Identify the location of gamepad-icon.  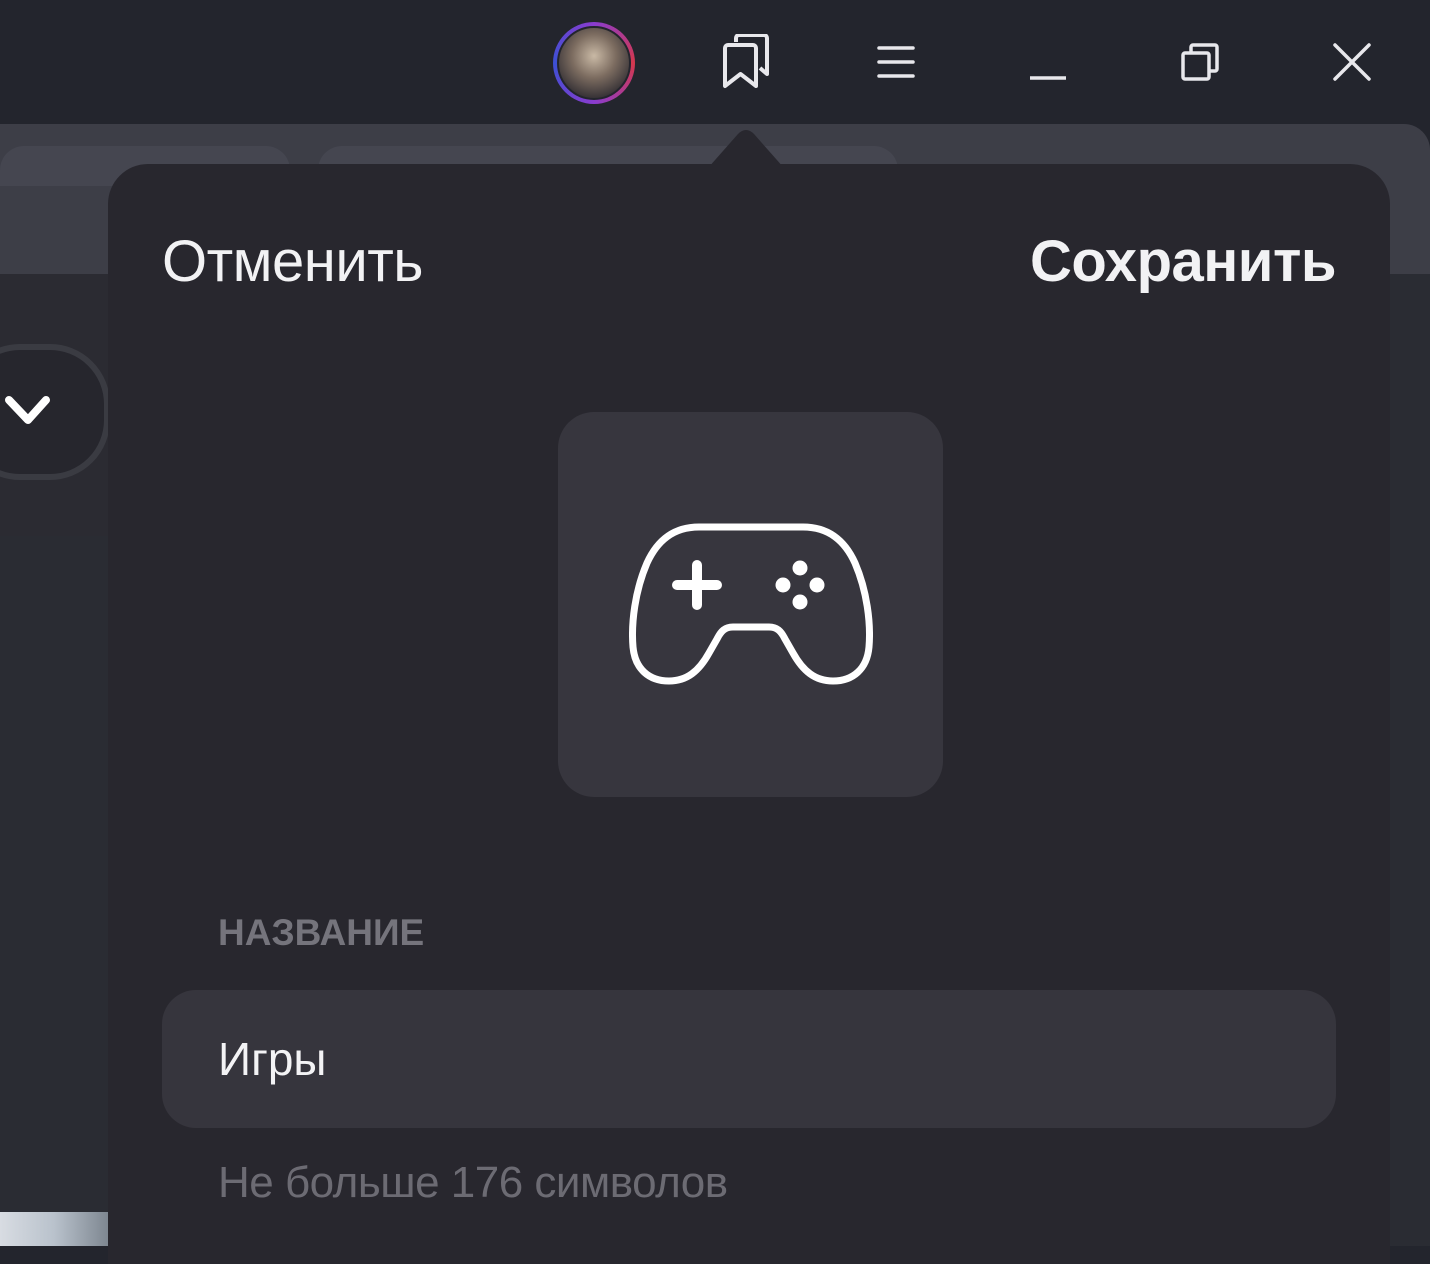
(750, 603).